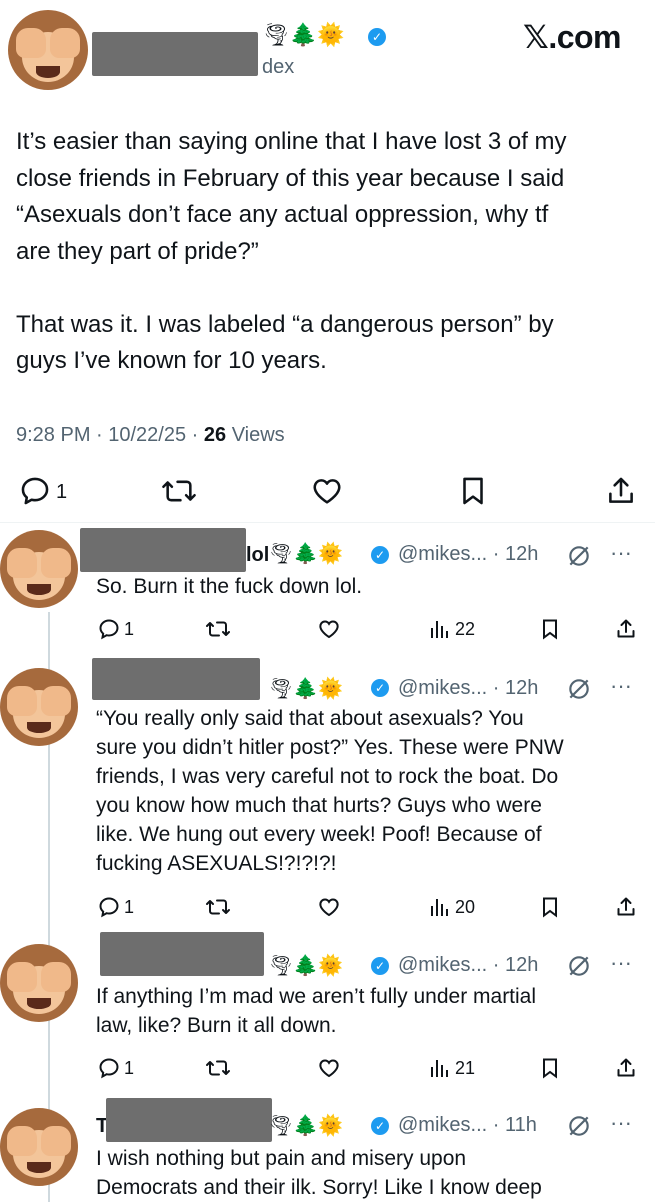  Describe the element at coordinates (255, 435) in the screenshot. I see `views-label: Views` at that location.